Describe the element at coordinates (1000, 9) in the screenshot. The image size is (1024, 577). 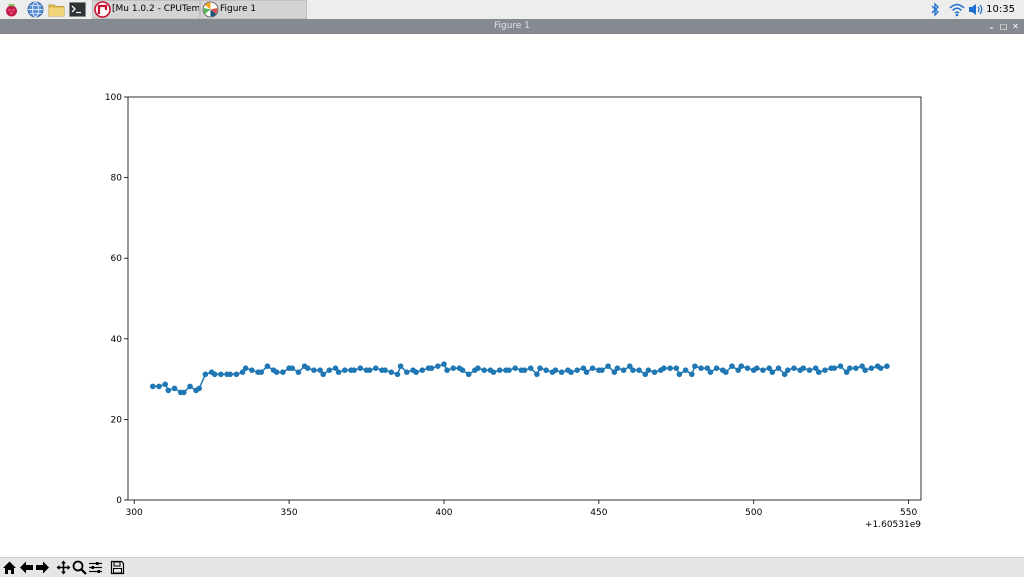
I see `clock: 10:35` at that location.